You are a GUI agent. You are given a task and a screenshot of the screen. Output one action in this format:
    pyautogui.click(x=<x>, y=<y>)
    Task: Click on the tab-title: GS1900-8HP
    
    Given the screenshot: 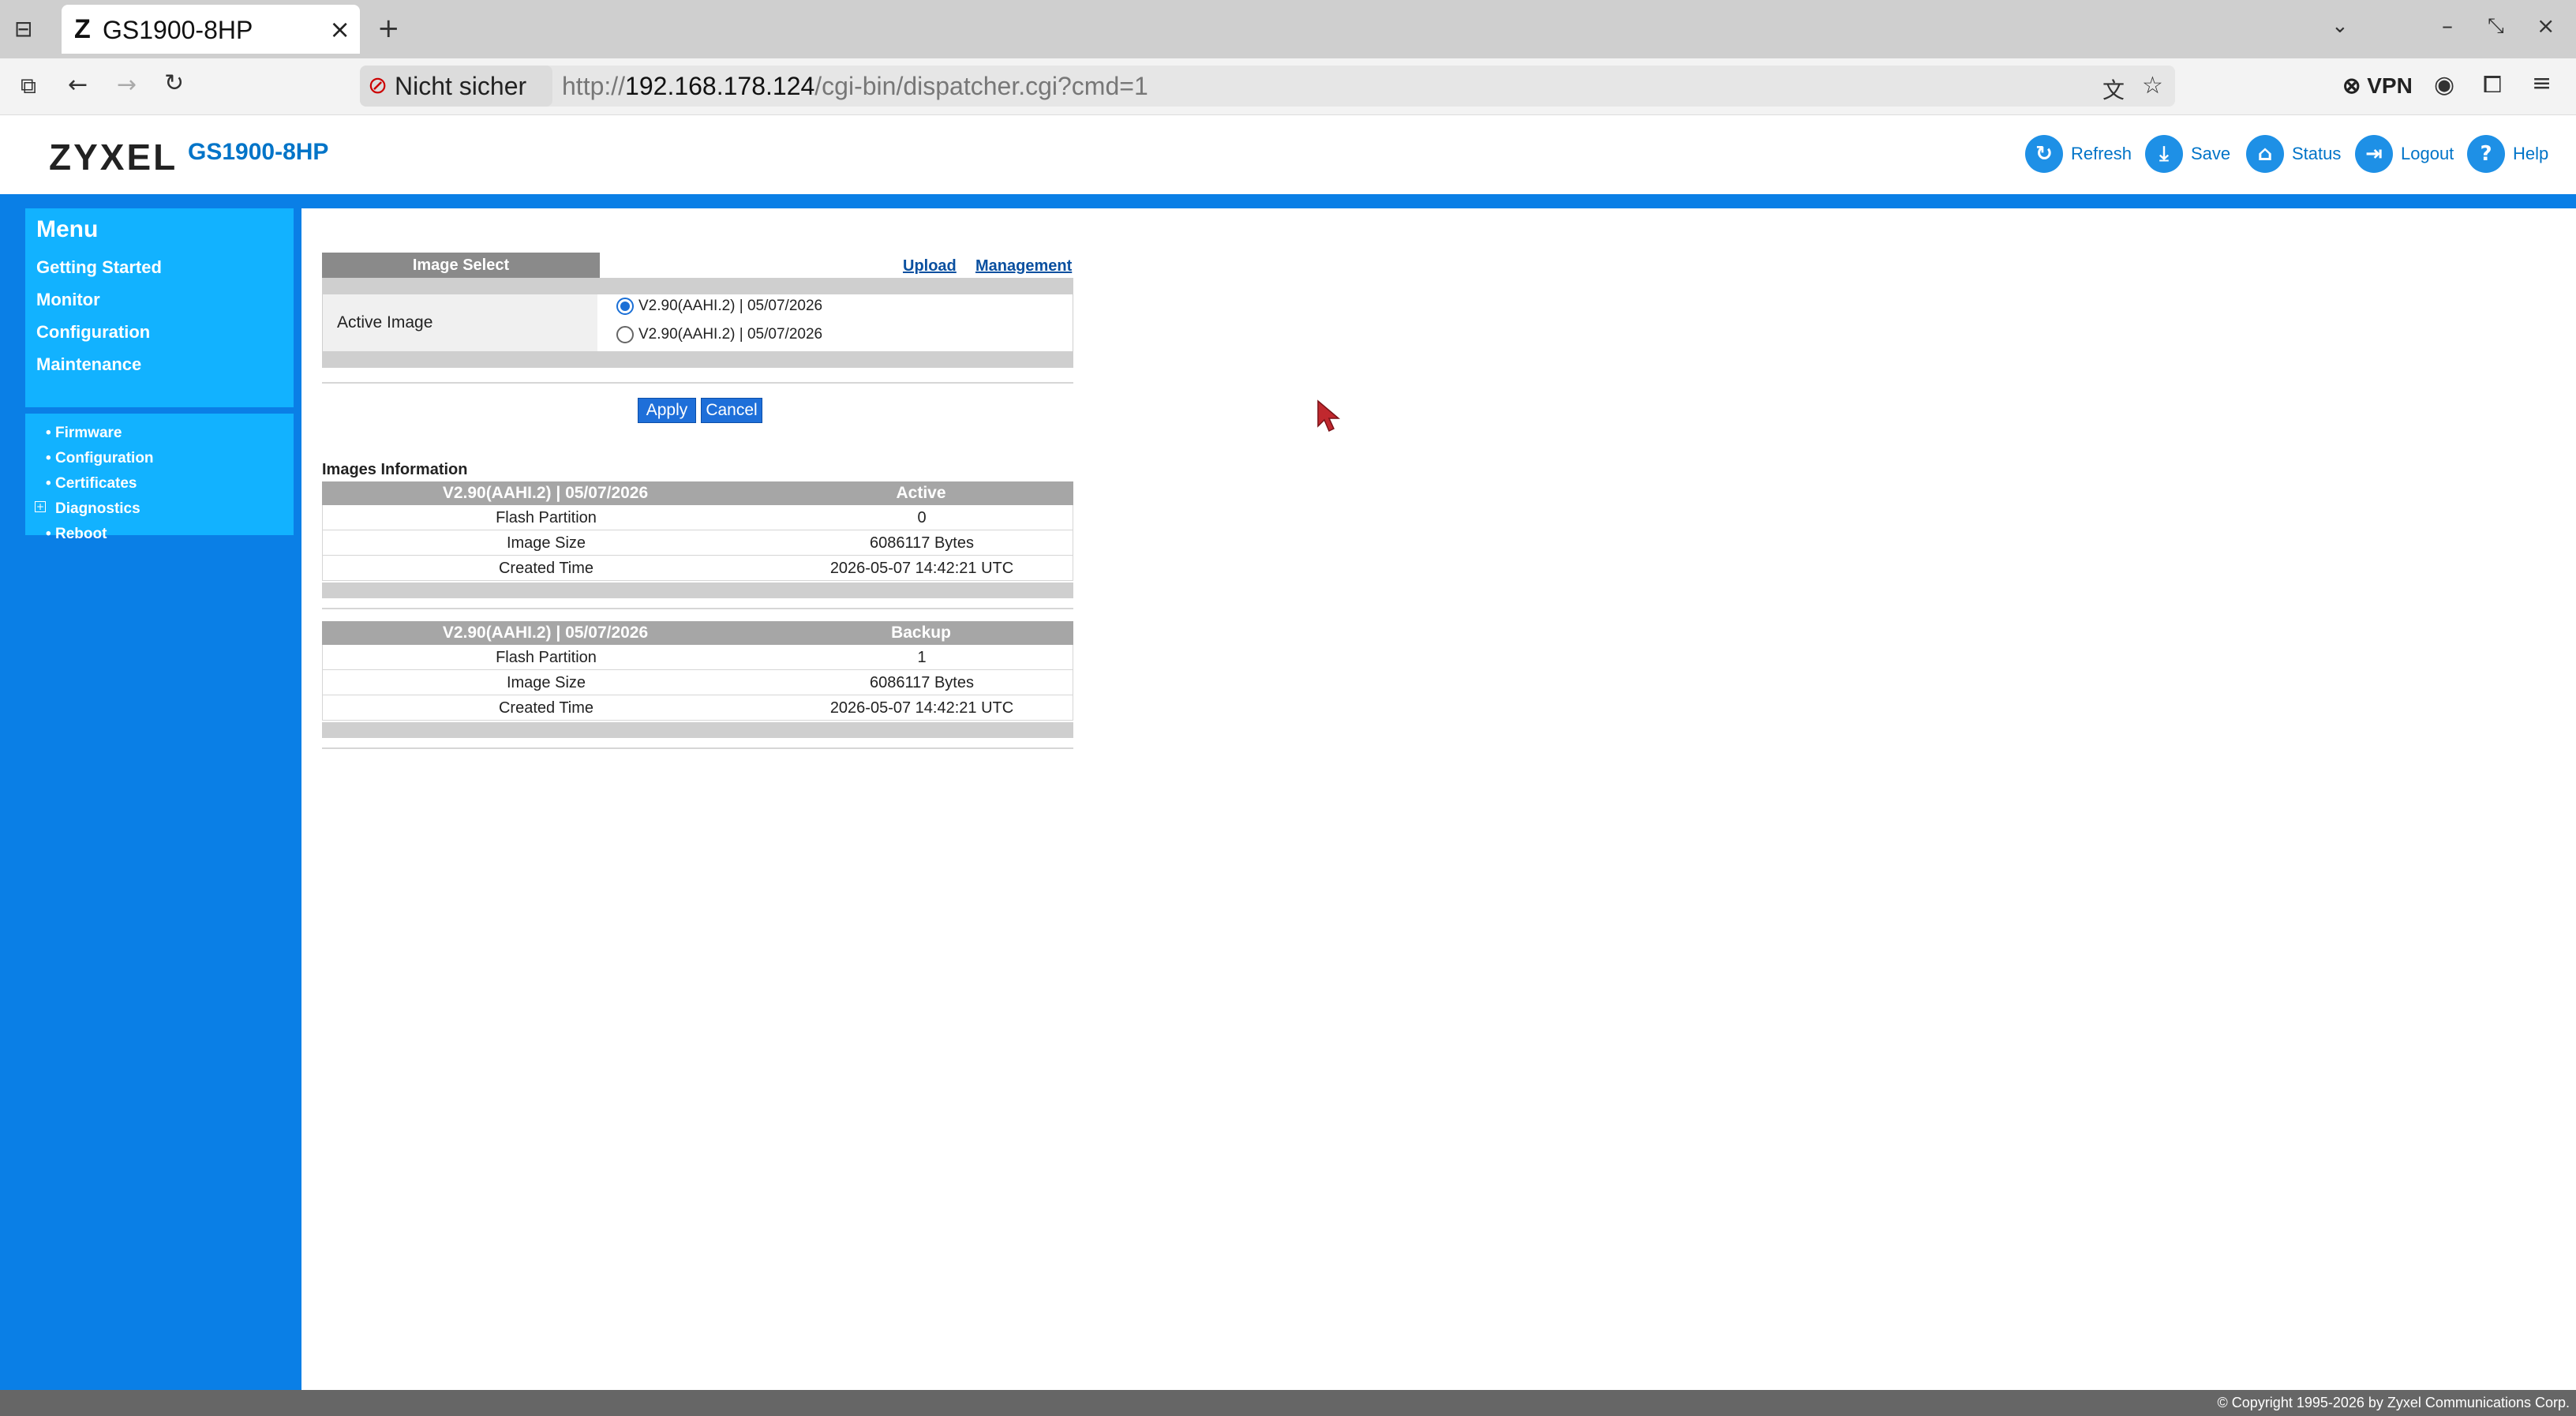 What is the action you would take?
    pyautogui.click(x=178, y=30)
    